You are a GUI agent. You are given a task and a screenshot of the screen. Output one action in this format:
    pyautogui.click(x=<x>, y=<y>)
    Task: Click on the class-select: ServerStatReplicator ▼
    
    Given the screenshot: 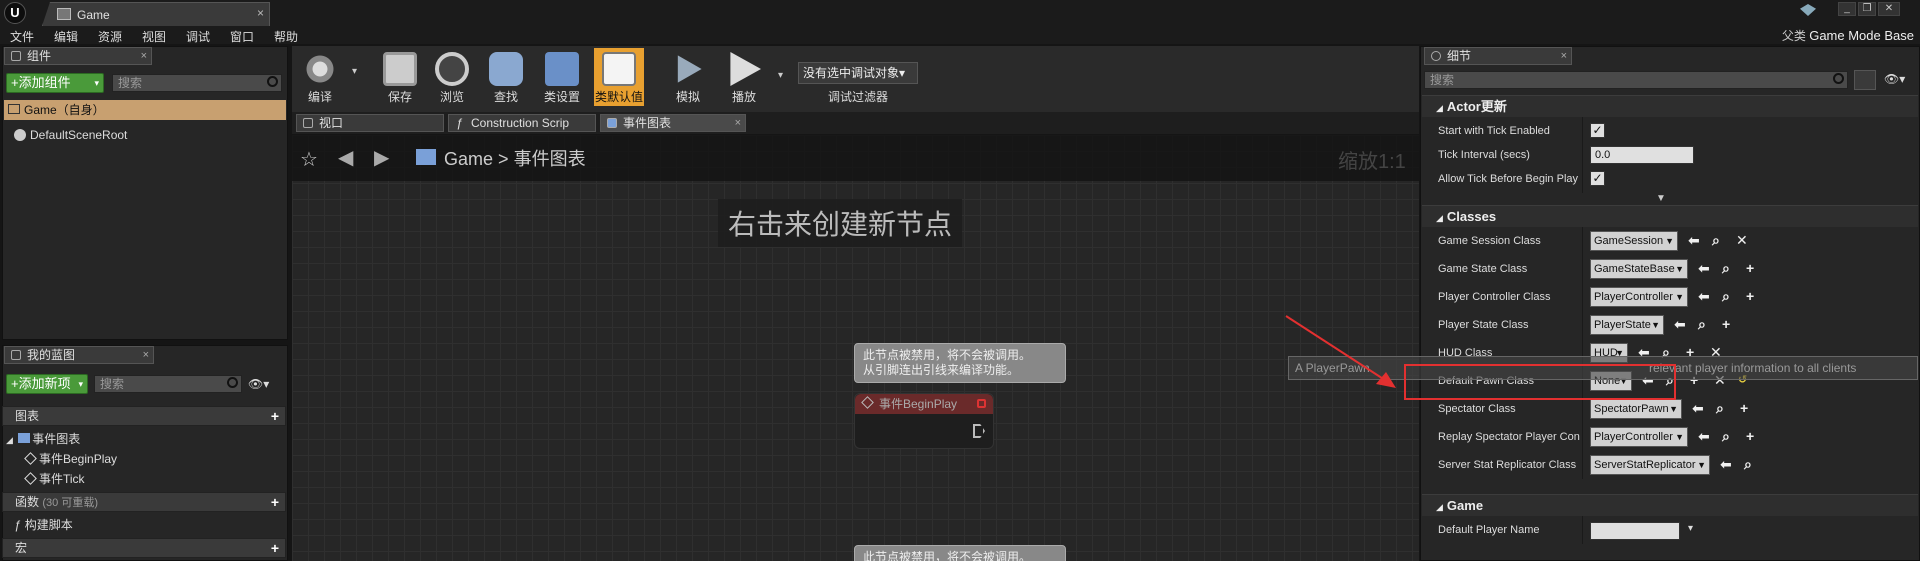 What is the action you would take?
    pyautogui.click(x=1650, y=465)
    